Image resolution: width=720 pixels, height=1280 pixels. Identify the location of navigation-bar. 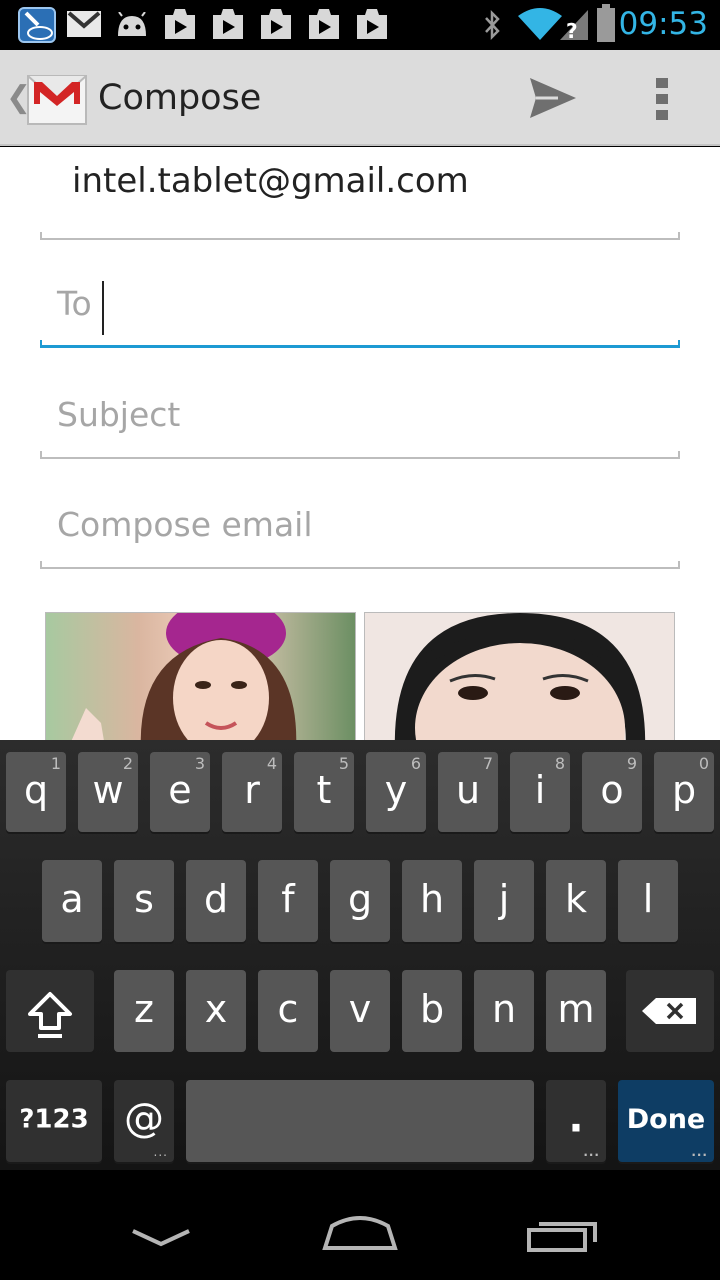
(360, 1225).